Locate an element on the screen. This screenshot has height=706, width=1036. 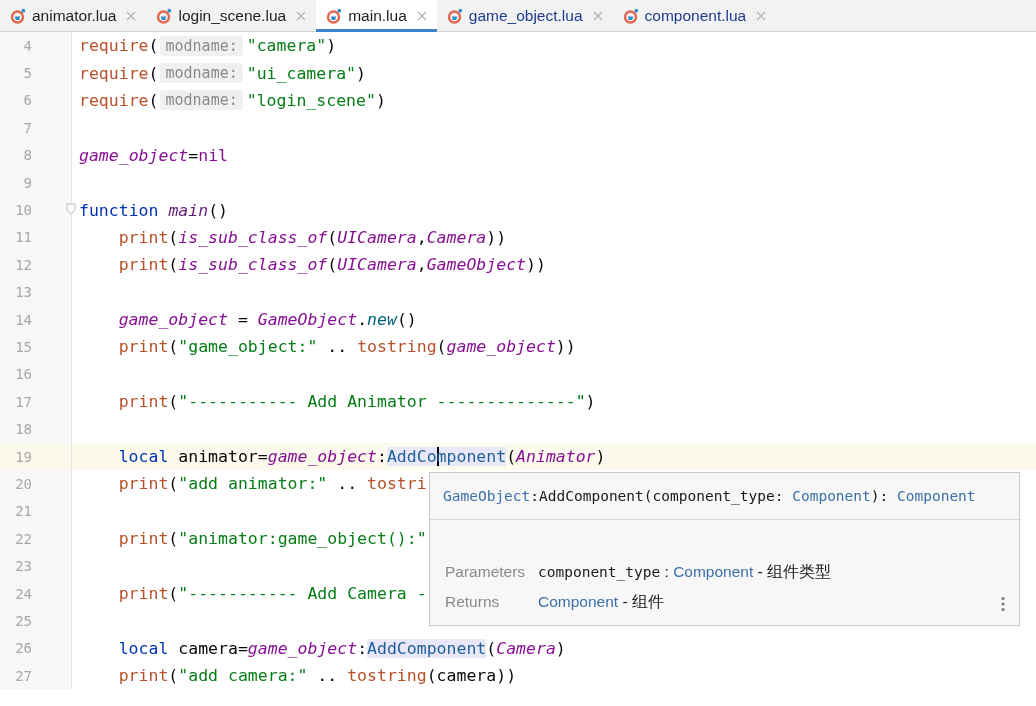
line-number: 12 is located at coordinates (23, 264).